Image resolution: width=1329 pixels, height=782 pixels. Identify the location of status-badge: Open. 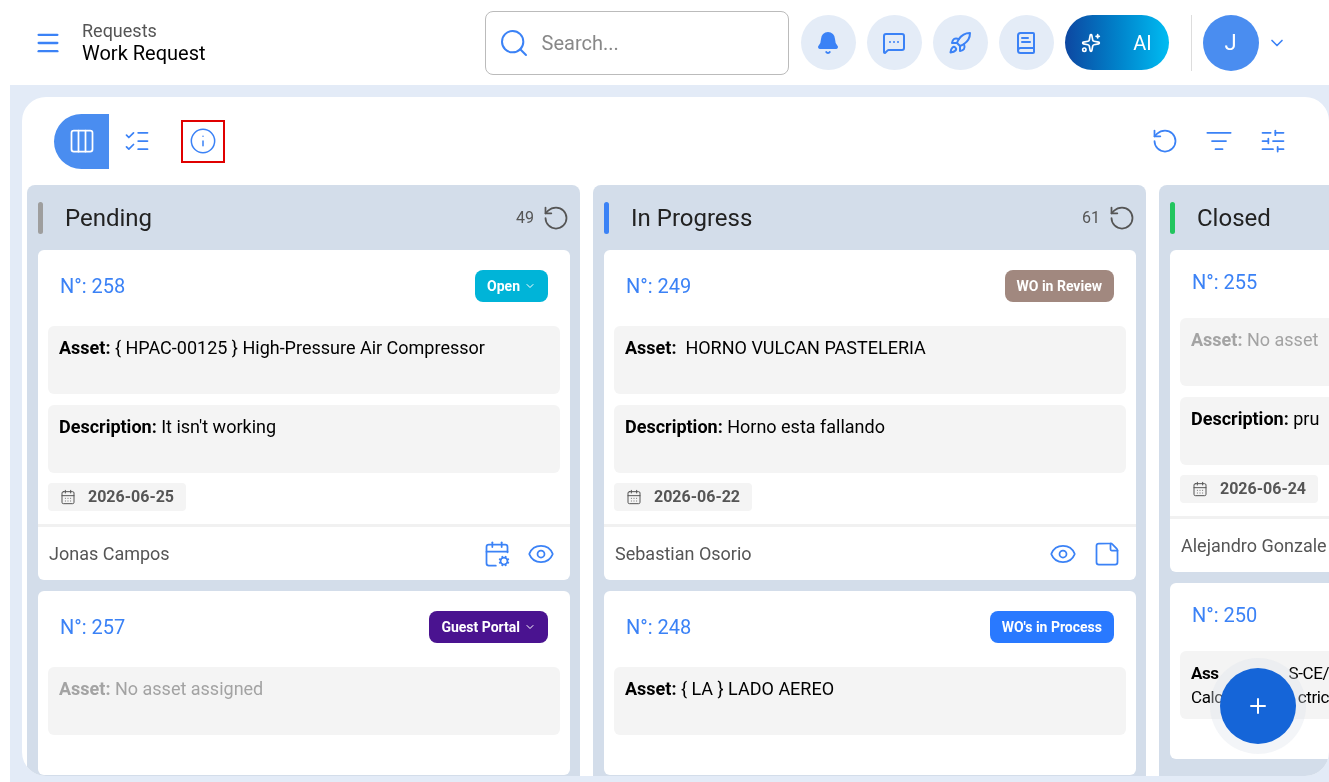
(511, 286).